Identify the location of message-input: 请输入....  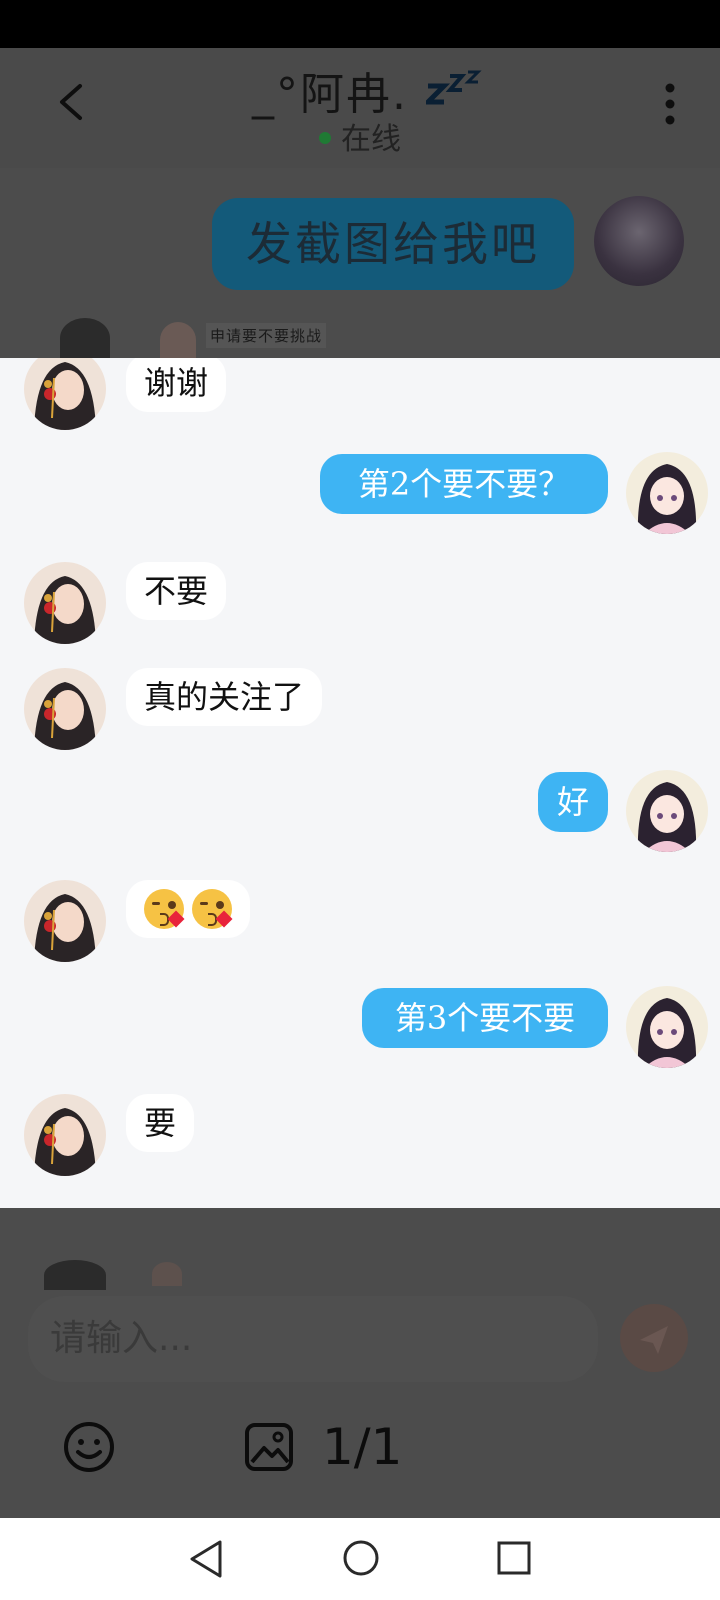
(313, 1339).